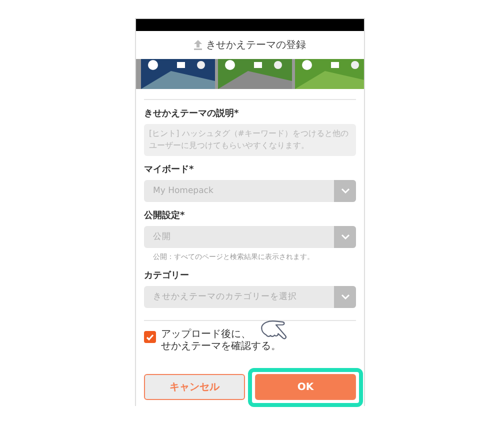 The width and height of the screenshot is (500, 429). What do you see at coordinates (198, 45) in the screenshot?
I see `upload-icon` at bounding box center [198, 45].